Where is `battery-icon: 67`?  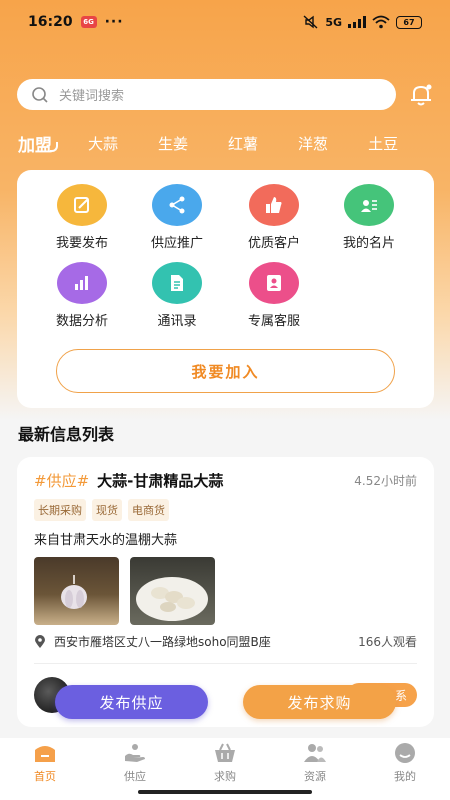
battery-icon: 67 is located at coordinates (409, 22).